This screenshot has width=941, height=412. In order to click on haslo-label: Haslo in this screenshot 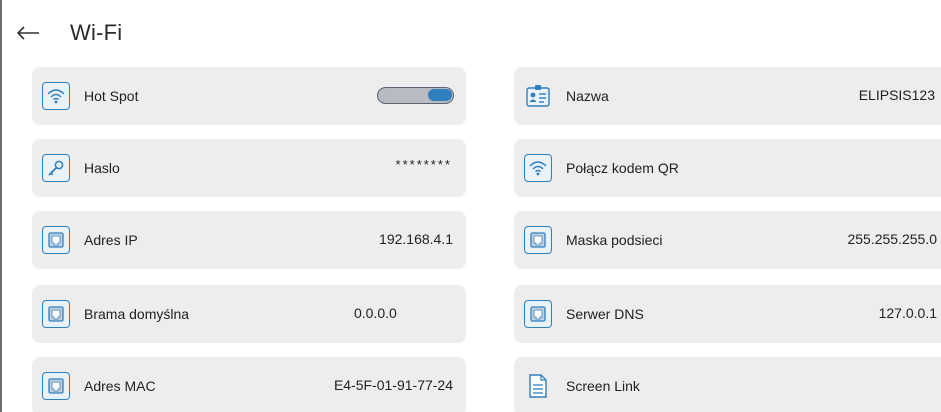, I will do `click(102, 168)`.